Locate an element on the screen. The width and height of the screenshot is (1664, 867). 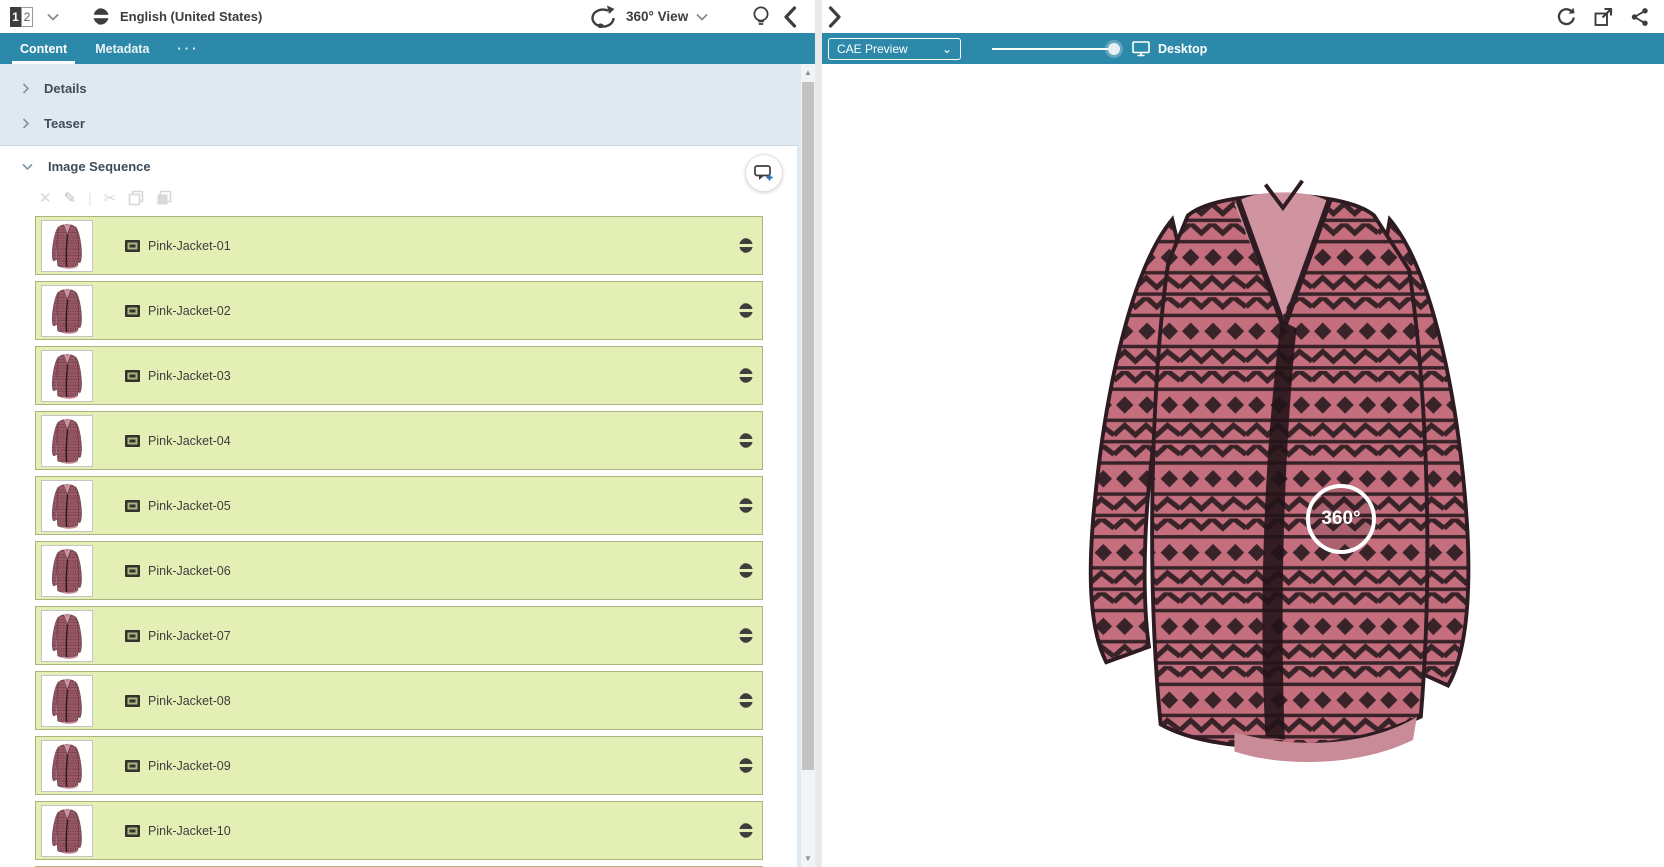
preview-toolbar: CAE Preview ⌄ Desktop is located at coordinates (1243, 48).